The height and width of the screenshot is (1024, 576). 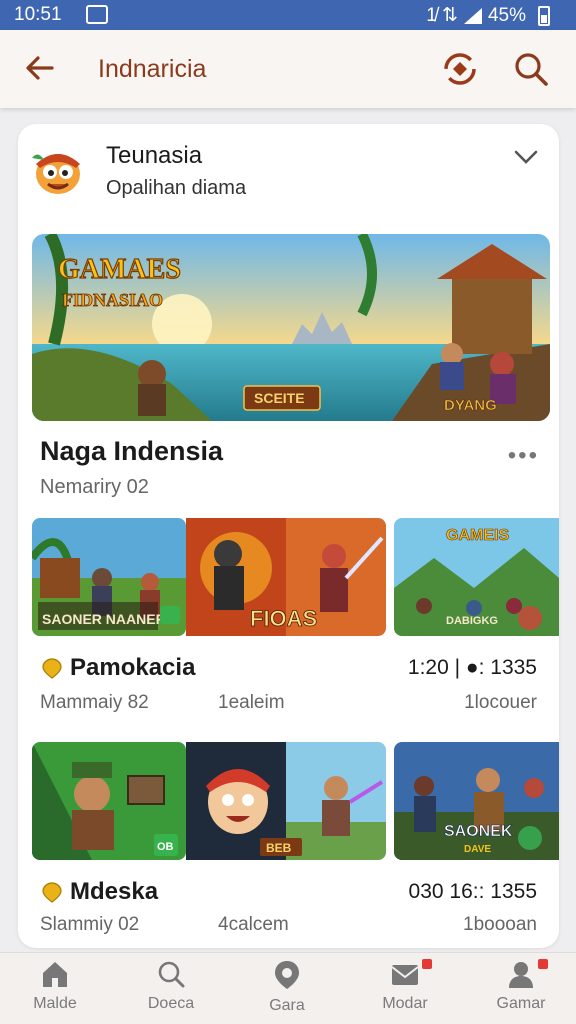 I want to click on game-meta-right: 1boooan, so click(x=500, y=924).